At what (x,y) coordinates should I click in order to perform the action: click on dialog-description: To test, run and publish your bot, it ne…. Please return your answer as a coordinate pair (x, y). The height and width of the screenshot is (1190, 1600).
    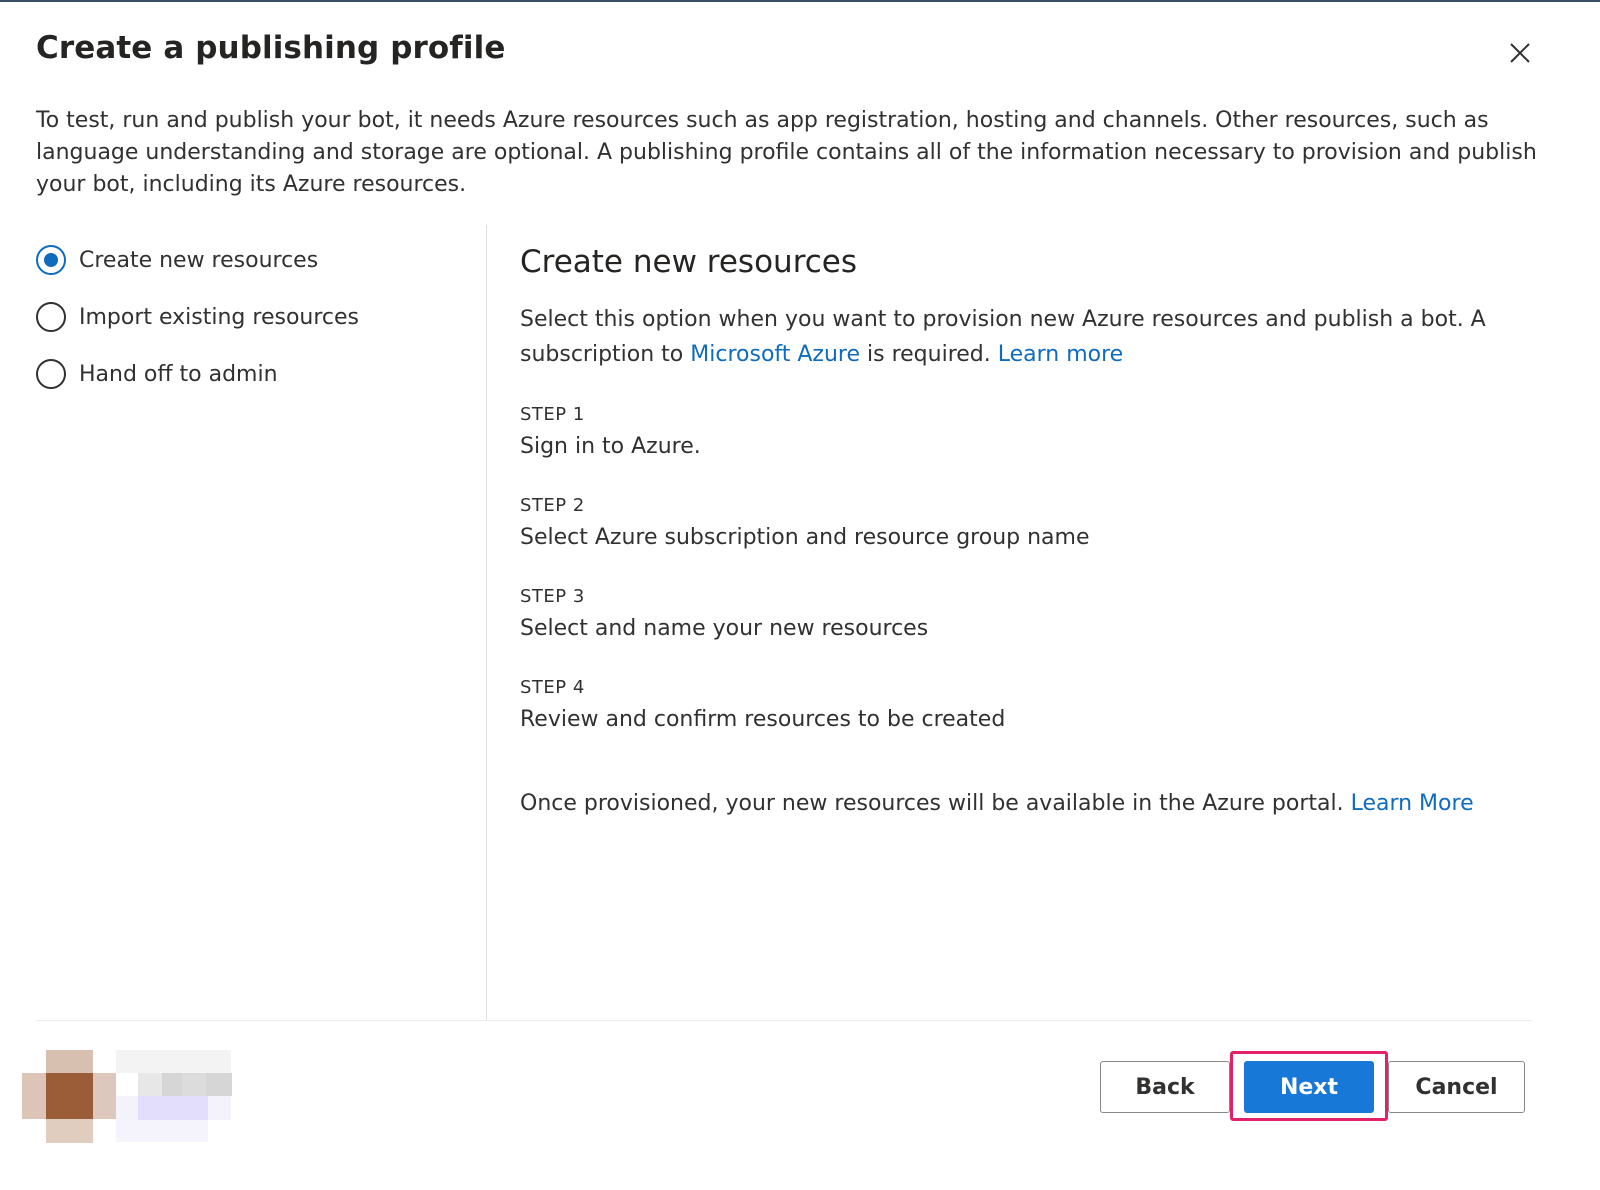
    Looking at the image, I should click on (786, 152).